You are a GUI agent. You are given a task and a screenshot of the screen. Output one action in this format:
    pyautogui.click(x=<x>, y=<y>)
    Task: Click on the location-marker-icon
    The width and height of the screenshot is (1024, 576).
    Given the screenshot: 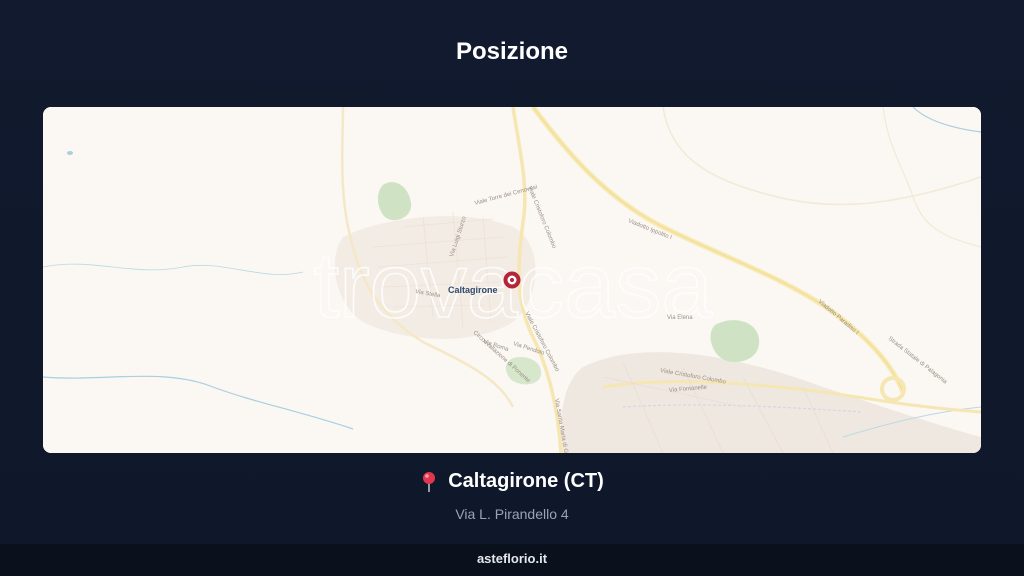 What is the action you would take?
    pyautogui.click(x=512, y=280)
    